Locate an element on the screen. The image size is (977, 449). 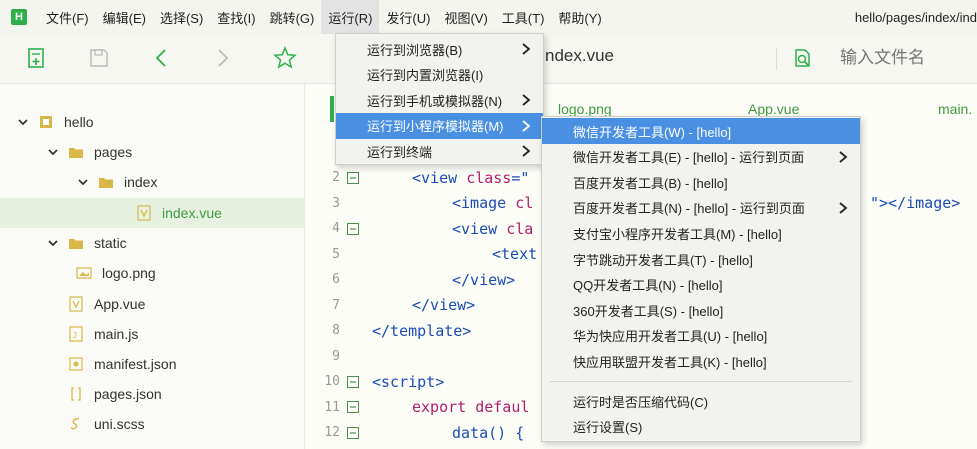
run-menu-item: 运行到手机或模拟器(N) is located at coordinates (439, 100).